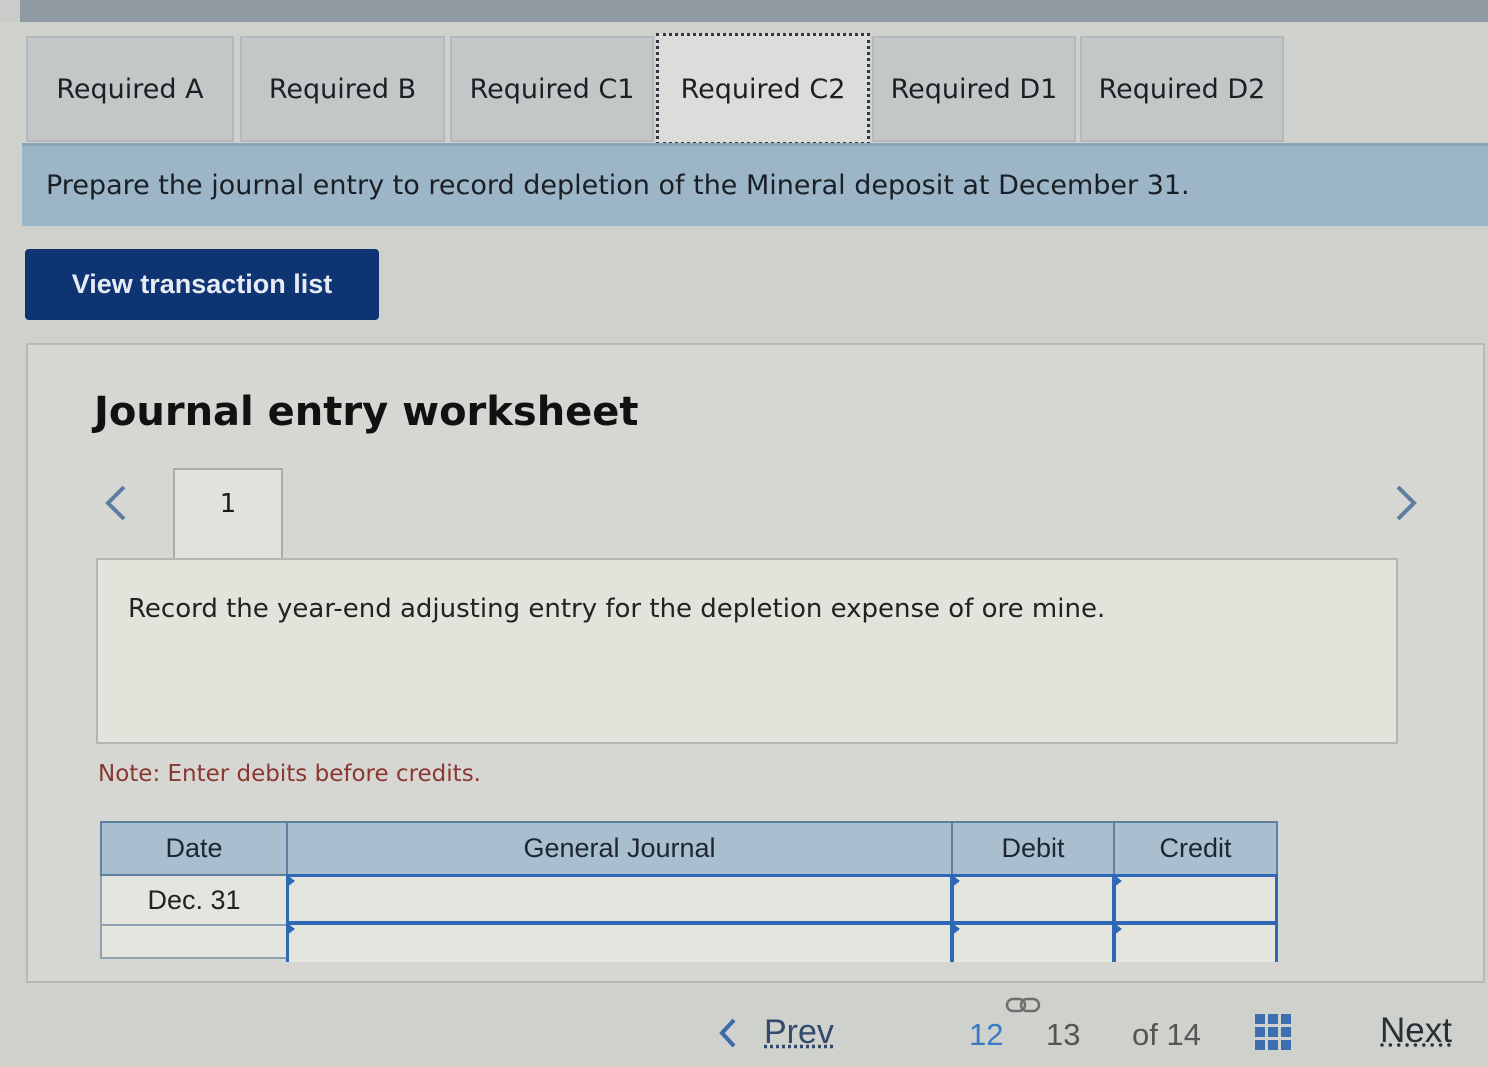  I want to click on grid-icon, so click(1273, 1032).